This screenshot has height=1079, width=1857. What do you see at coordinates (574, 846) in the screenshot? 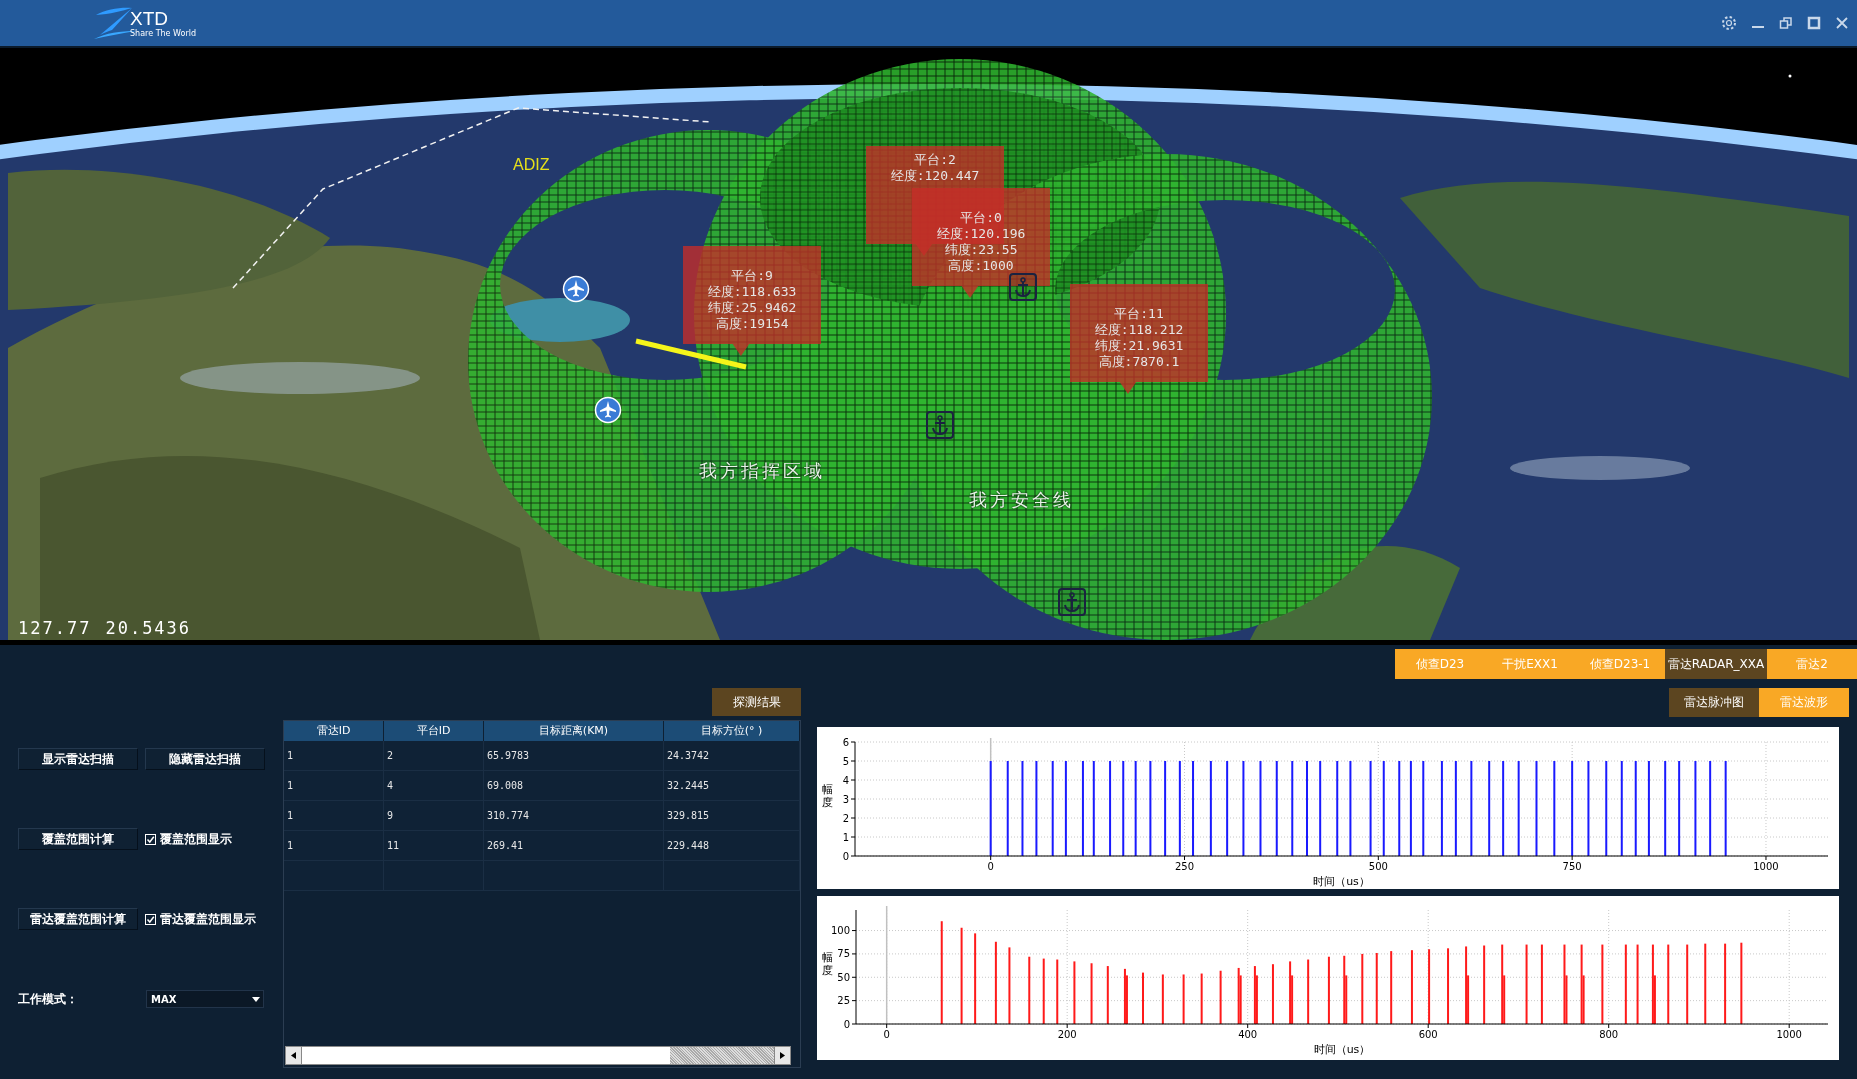
I see `table-cell: 269.41` at bounding box center [574, 846].